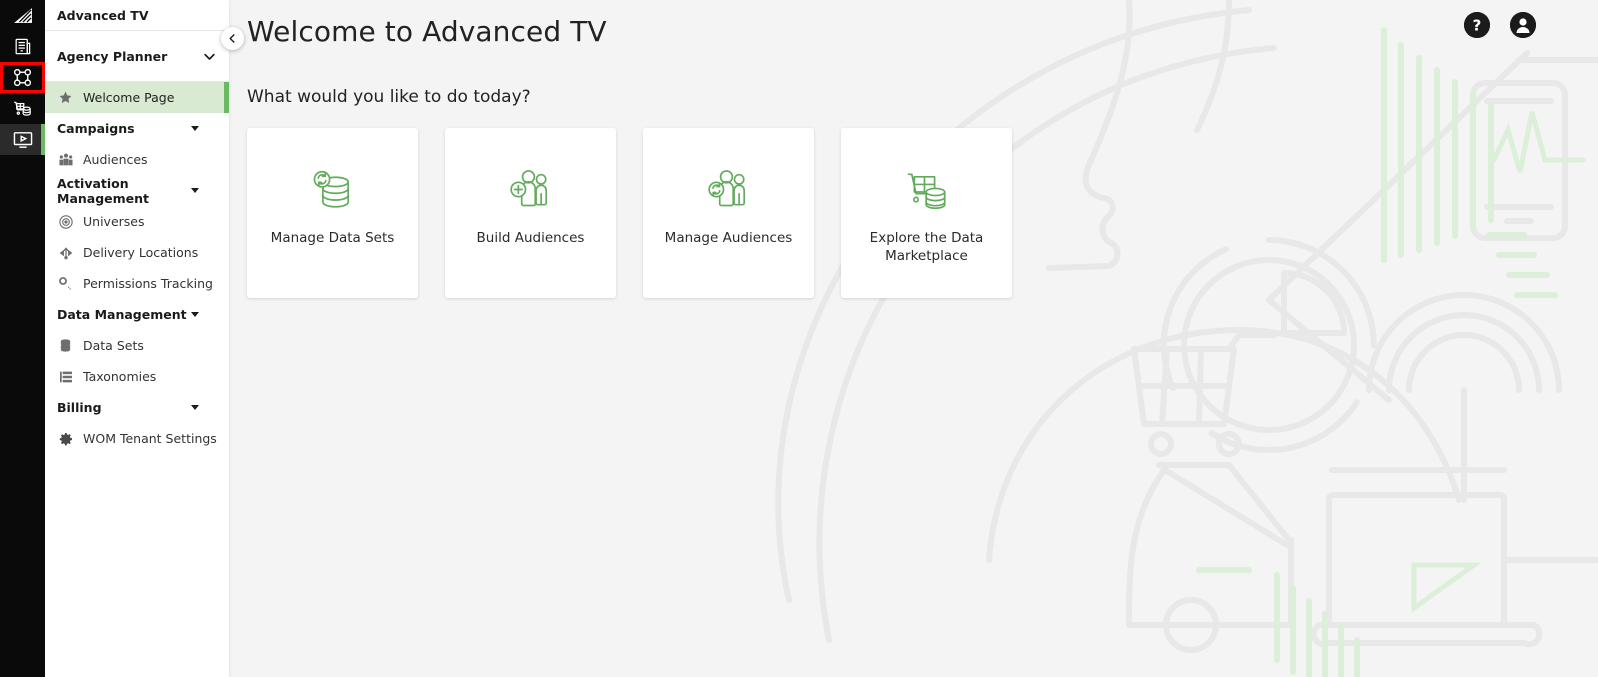 The width and height of the screenshot is (1598, 677). I want to click on card-build-audiences: Build Audiences, so click(530, 213).